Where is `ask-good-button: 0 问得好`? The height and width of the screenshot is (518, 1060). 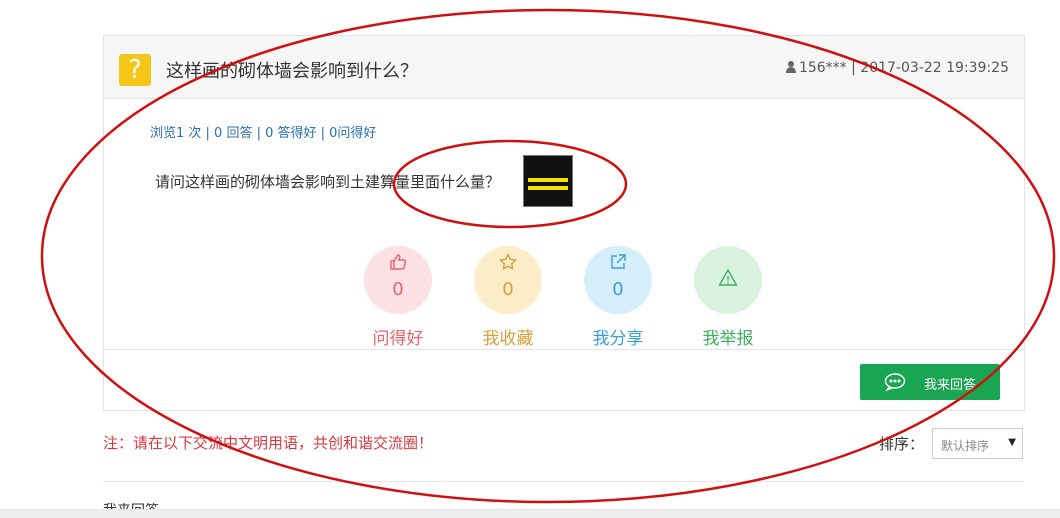 ask-good-button: 0 问得好 is located at coordinates (398, 297).